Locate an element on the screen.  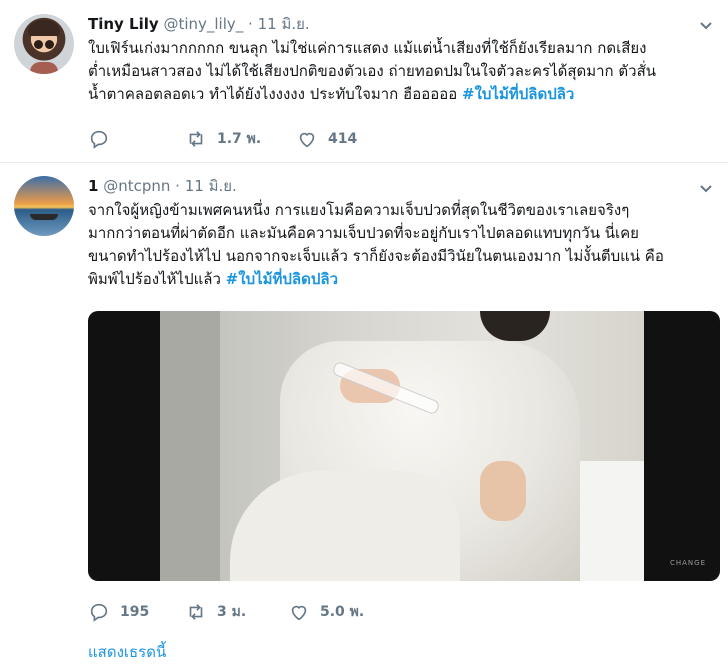
user-handle: @ntcpnn is located at coordinates (136, 186).